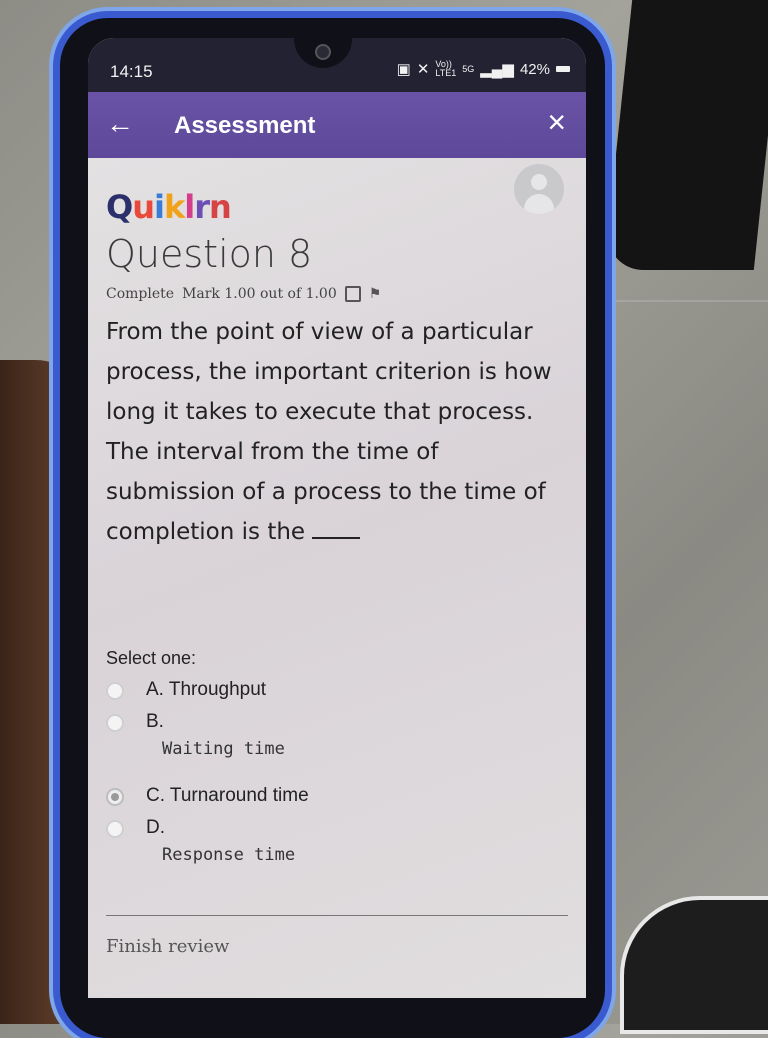 This screenshot has width=768, height=1038. What do you see at coordinates (337, 125) in the screenshot?
I see `app-bar: ← Assessment ×` at bounding box center [337, 125].